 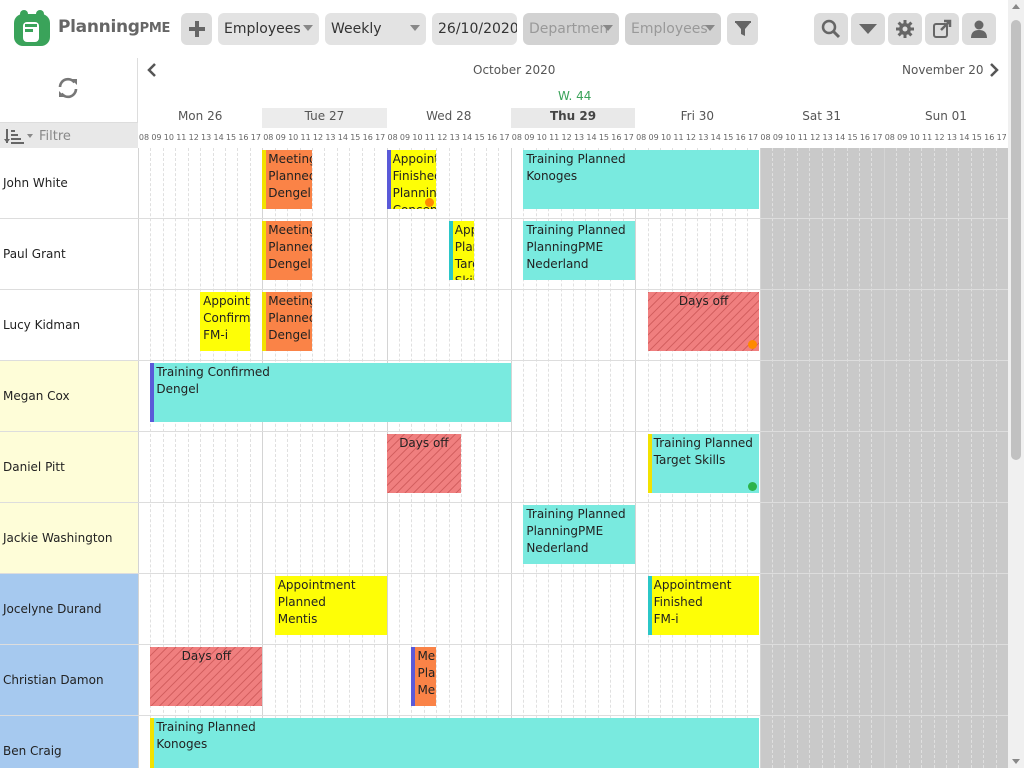 What do you see at coordinates (449, 118) in the screenshot?
I see `day-label: Wed 28` at bounding box center [449, 118].